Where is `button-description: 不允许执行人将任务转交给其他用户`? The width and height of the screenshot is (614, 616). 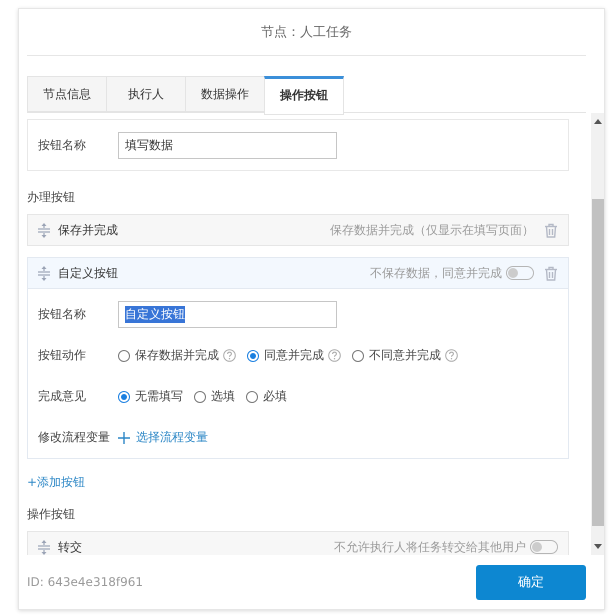
button-description: 不允许执行人将任务转交给其他用户 is located at coordinates (430, 546).